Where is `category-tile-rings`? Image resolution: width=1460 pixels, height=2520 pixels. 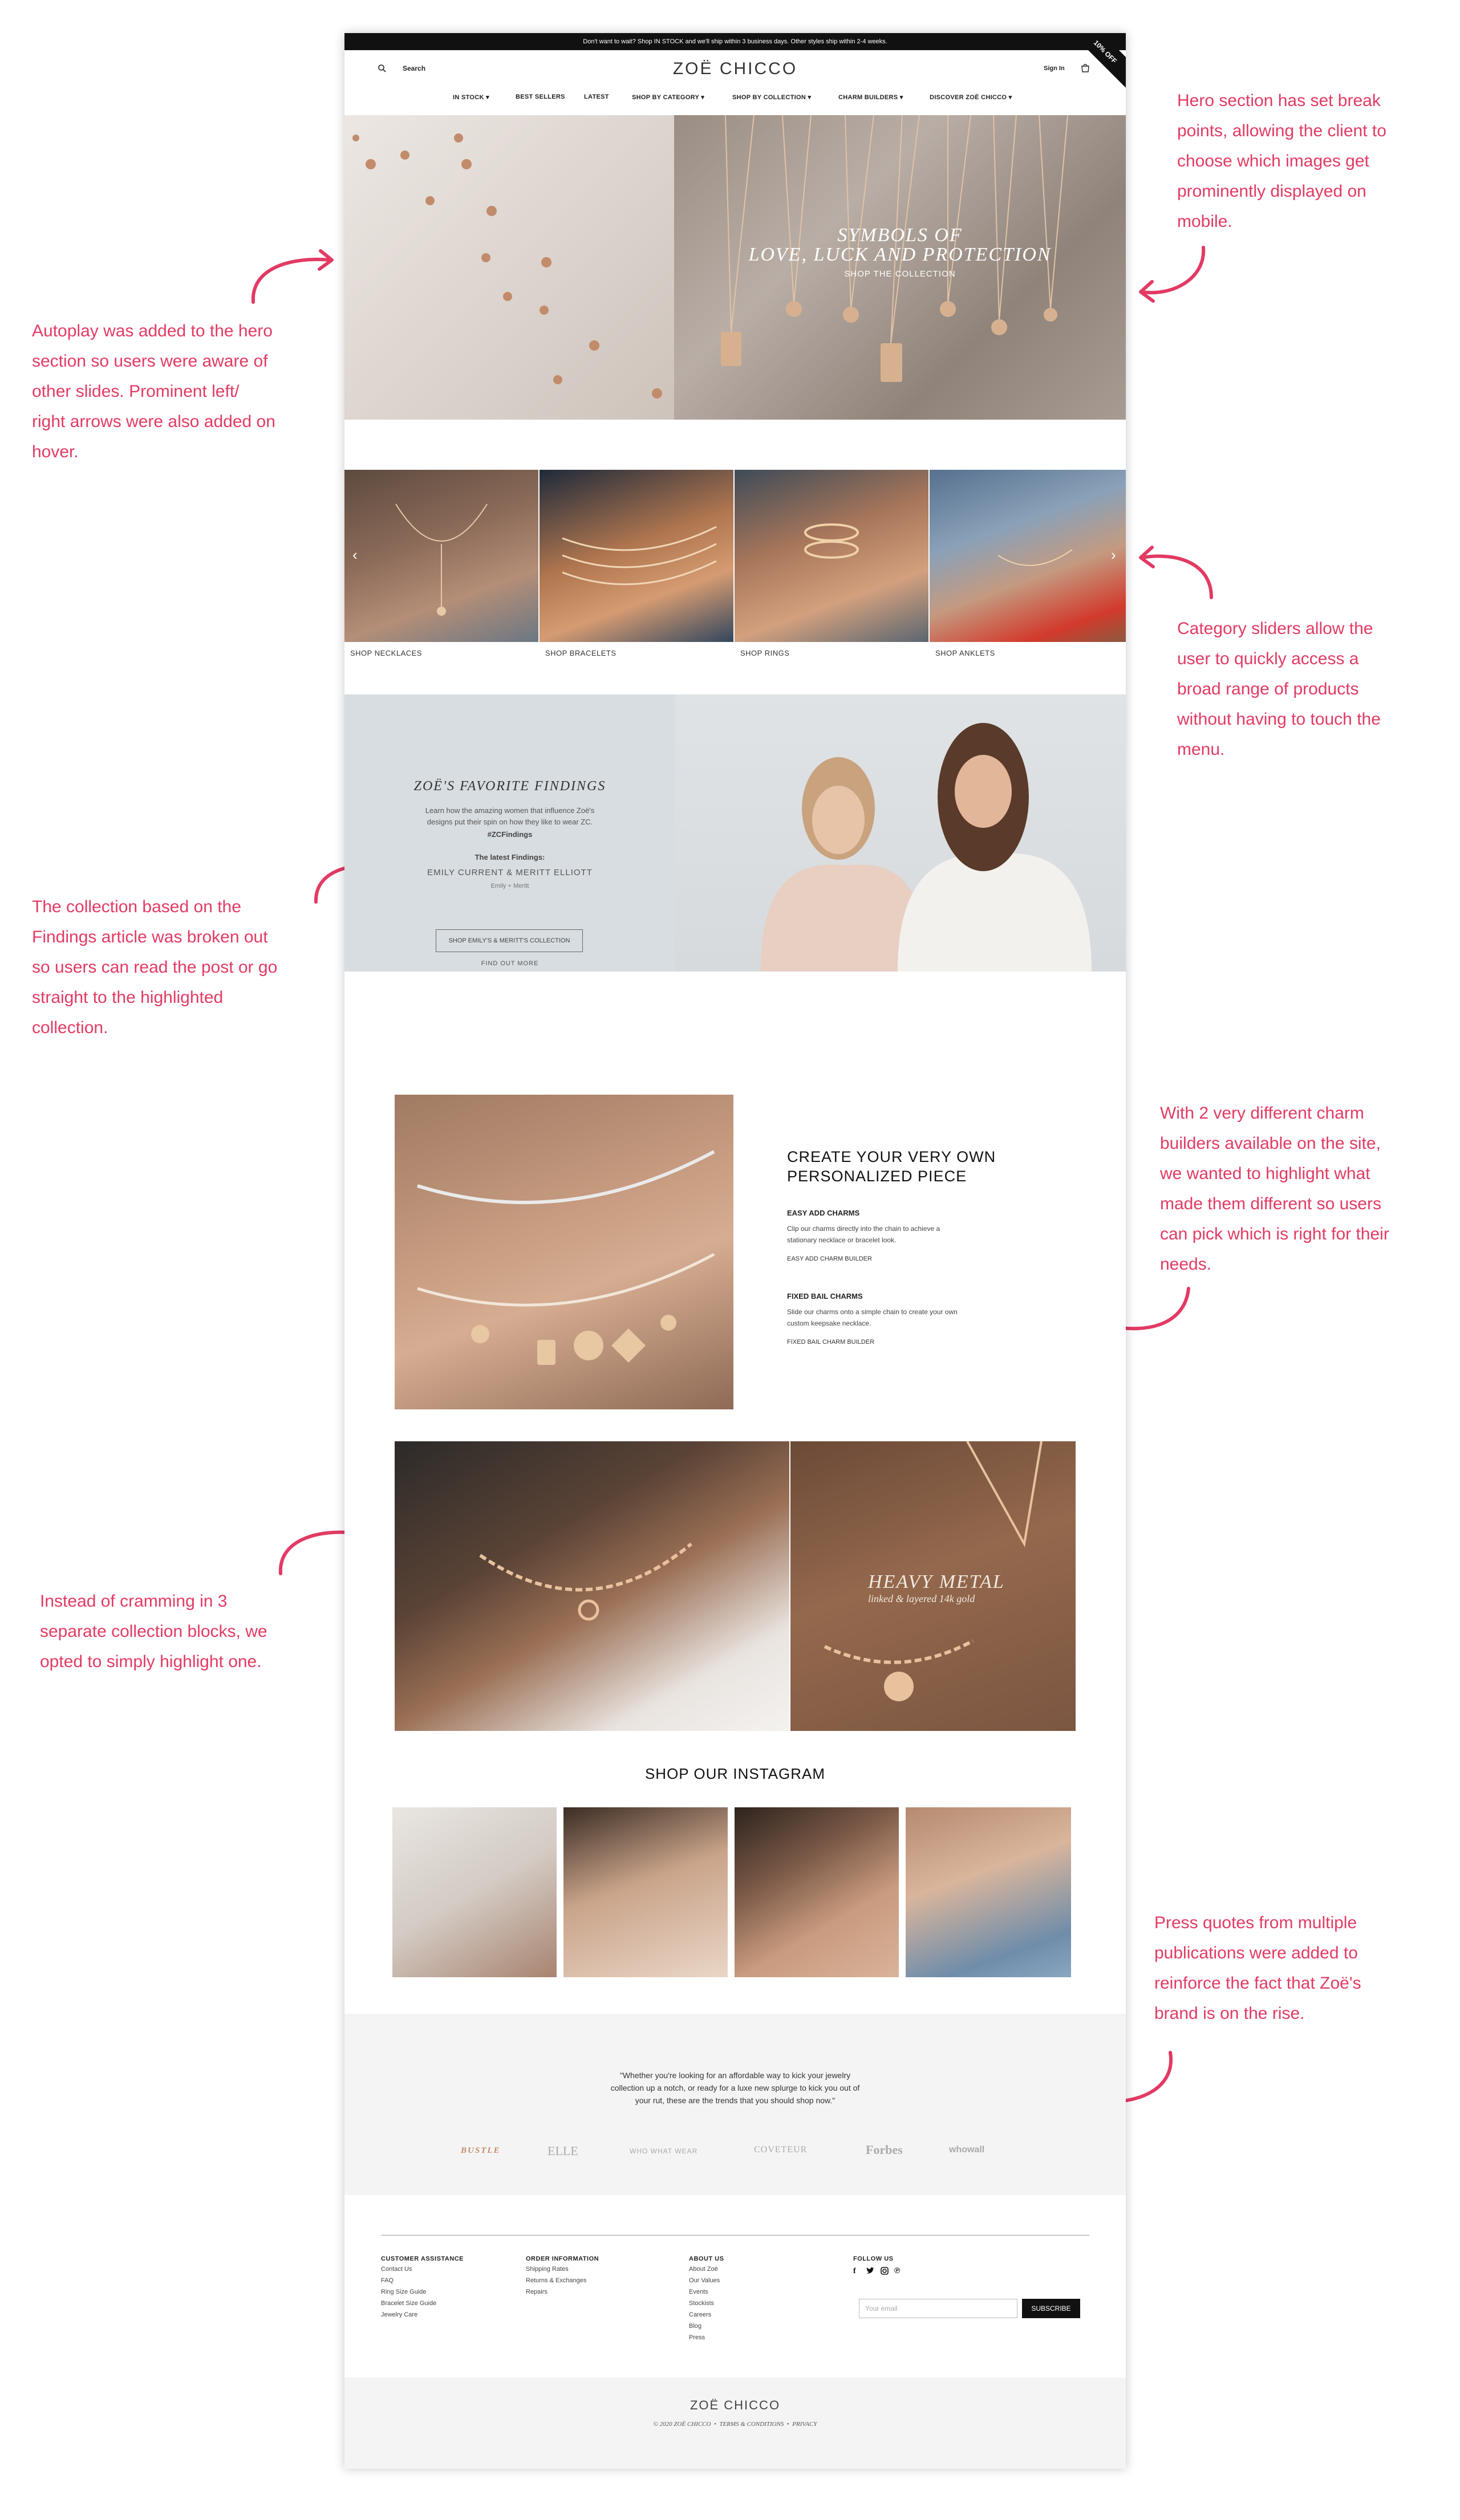 category-tile-rings is located at coordinates (831, 556).